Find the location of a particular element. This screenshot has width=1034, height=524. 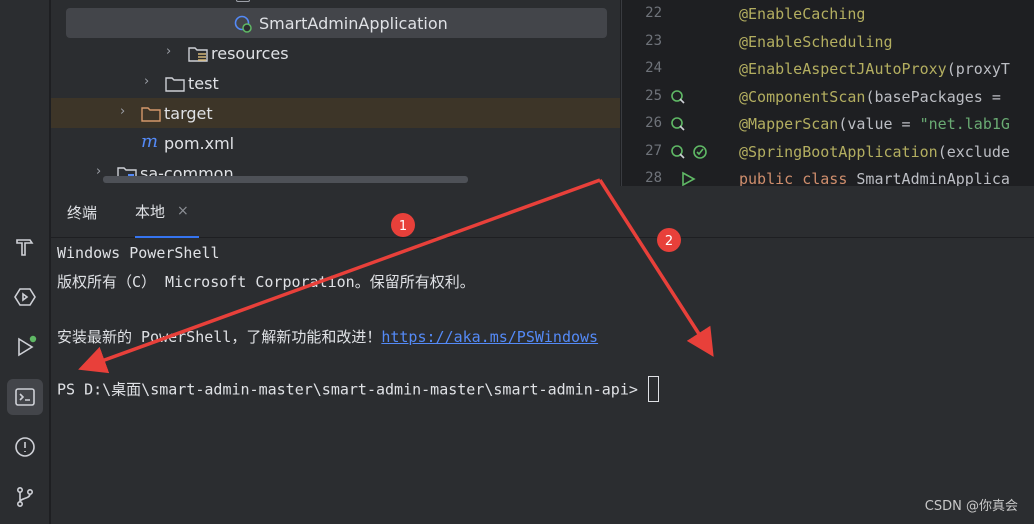

spring-class-icon is located at coordinates (243, 24).